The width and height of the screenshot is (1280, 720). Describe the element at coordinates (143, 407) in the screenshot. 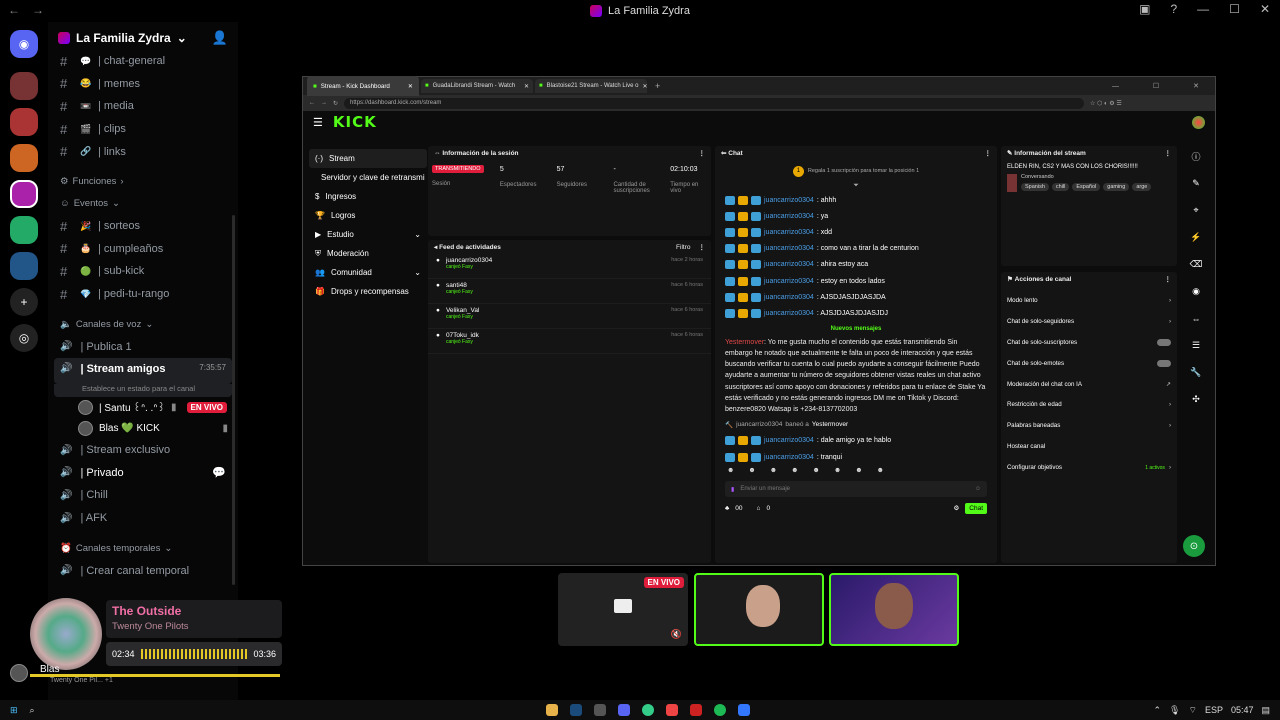

I see `voice-member: | Santu ꒰ᐢ. .ᐢ꒱ ▮ EN VIVO` at that location.